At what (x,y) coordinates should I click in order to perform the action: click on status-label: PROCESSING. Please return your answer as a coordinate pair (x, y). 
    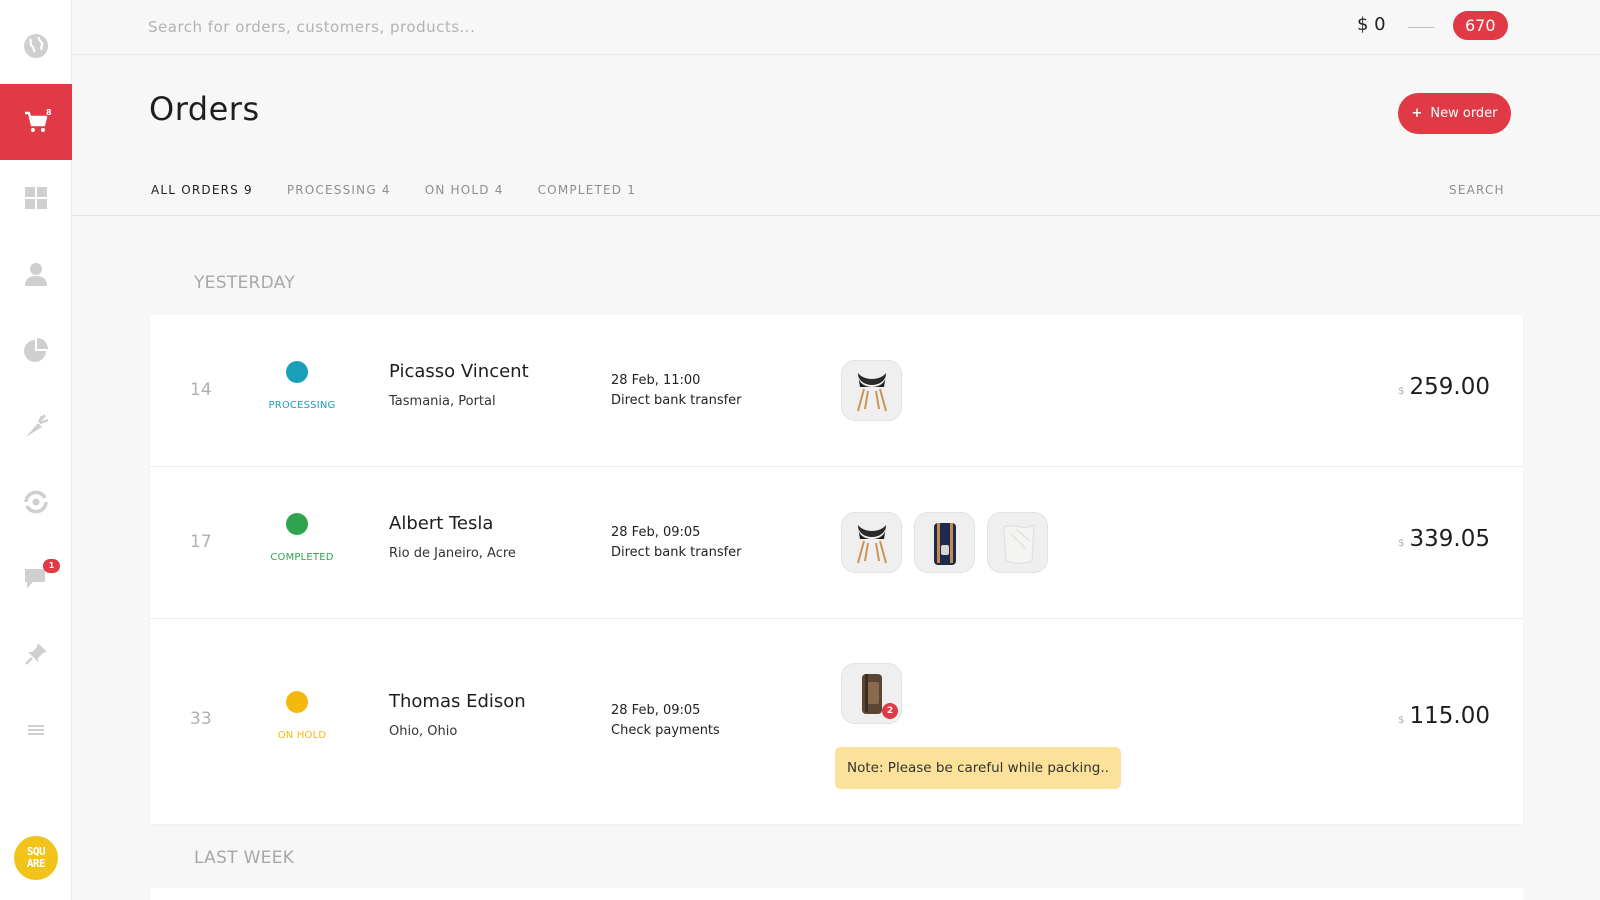
    Looking at the image, I should click on (302, 405).